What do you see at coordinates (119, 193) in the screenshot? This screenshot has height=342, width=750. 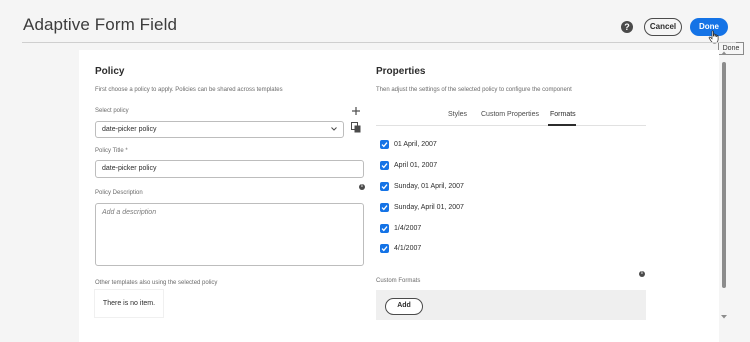 I see `policy-description-label: Policy Description` at bounding box center [119, 193].